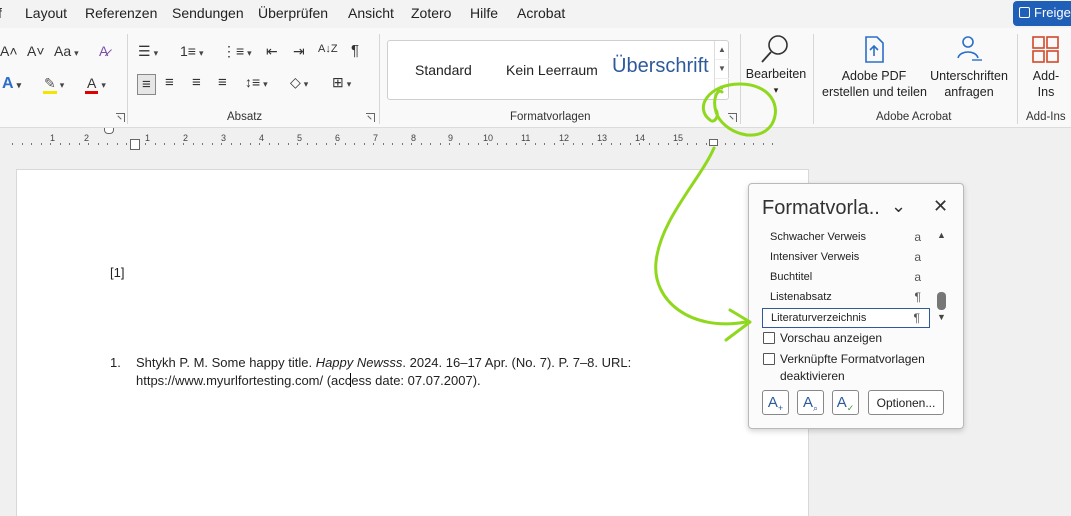 The width and height of the screenshot is (1071, 516). Describe the element at coordinates (535, 139) in the screenshot. I see `horizontal-ruler: 1 2 1 2 3 4 5 6 7 8 9 10 11 12 13 14 15` at that location.